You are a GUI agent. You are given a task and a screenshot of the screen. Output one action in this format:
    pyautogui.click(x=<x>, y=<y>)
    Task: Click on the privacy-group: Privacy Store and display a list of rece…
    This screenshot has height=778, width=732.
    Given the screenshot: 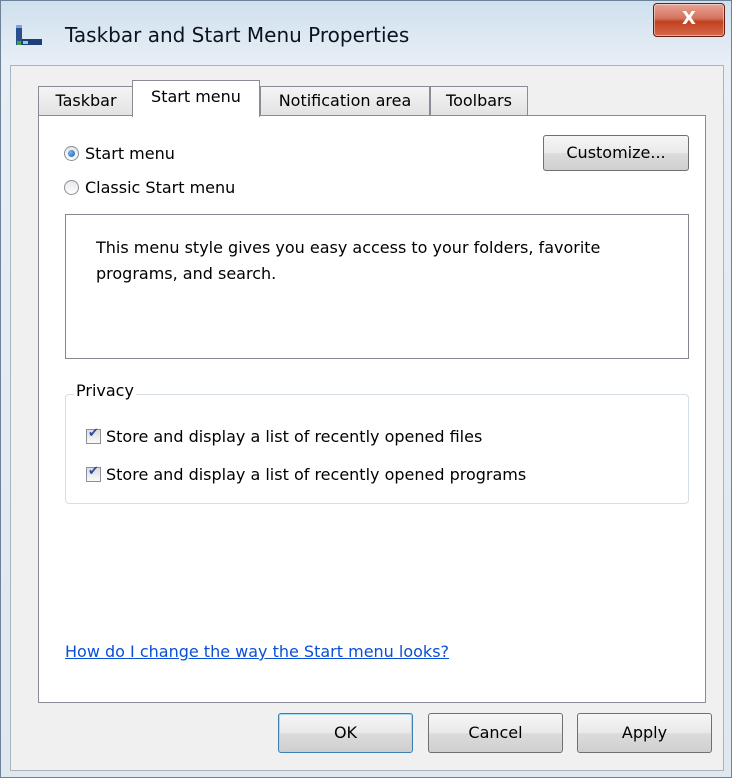 What is the action you would take?
    pyautogui.click(x=377, y=442)
    